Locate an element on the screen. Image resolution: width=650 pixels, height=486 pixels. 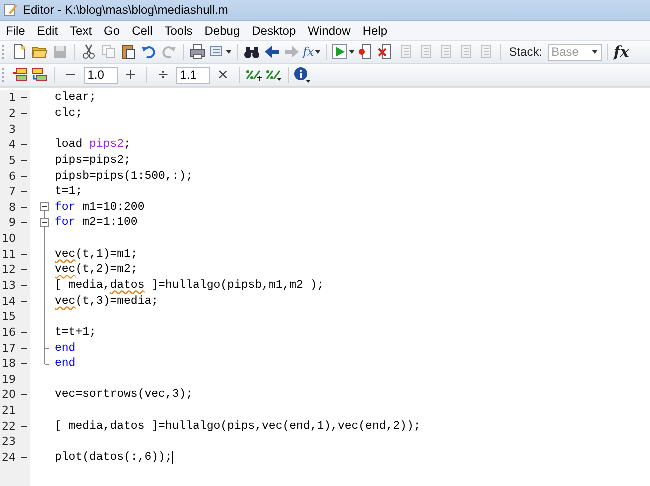
code-line: clear; is located at coordinates (75, 97).